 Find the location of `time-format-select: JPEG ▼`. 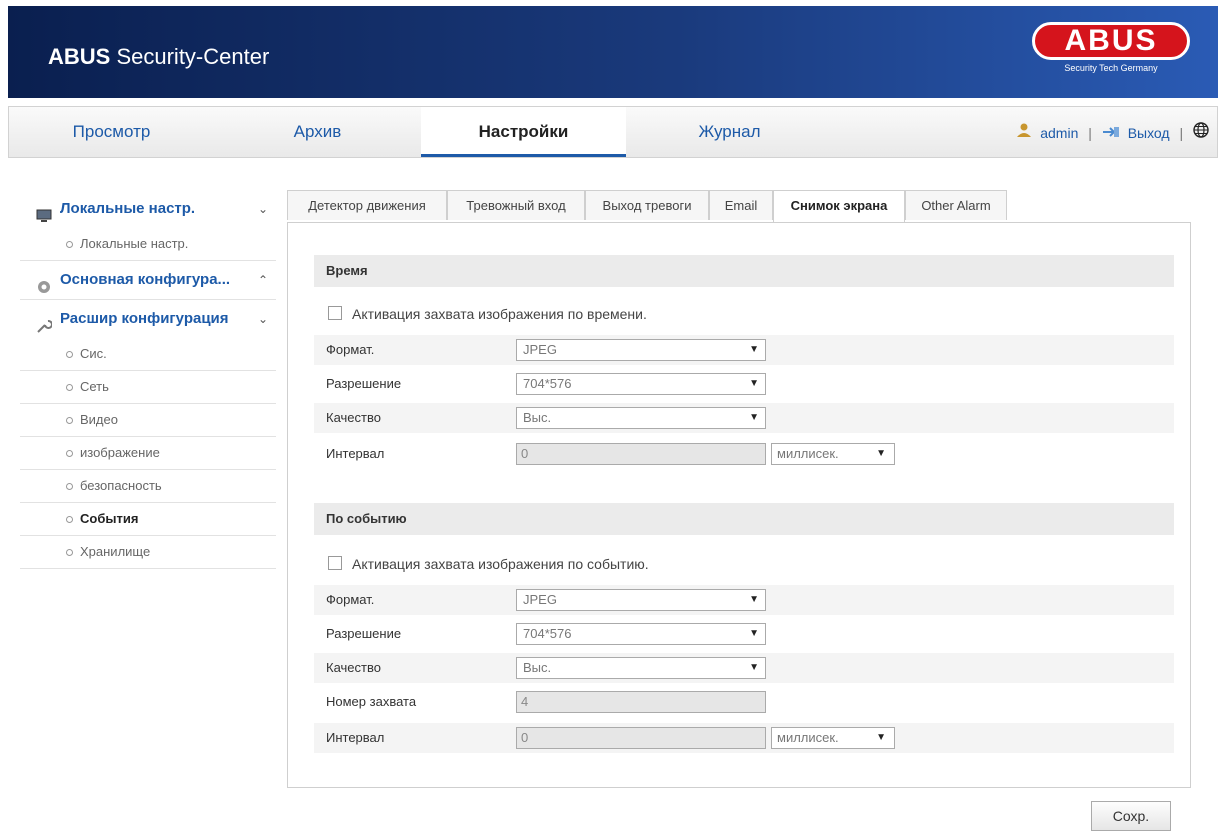

time-format-select: JPEG ▼ is located at coordinates (641, 350).